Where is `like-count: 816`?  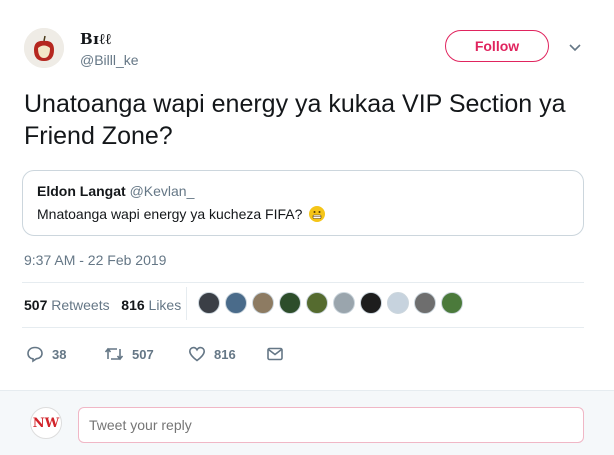 like-count: 816 is located at coordinates (225, 354).